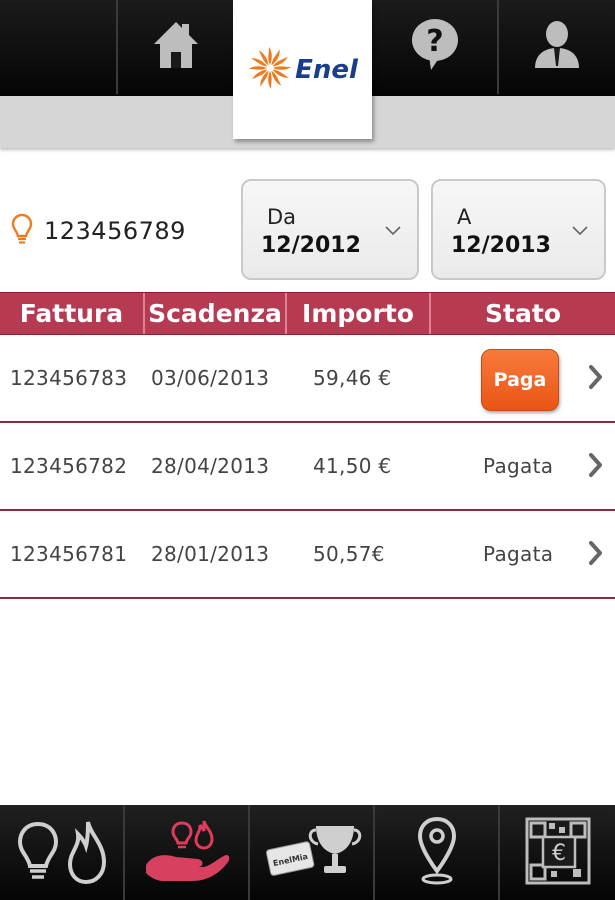 This screenshot has height=900, width=615. What do you see at coordinates (518, 229) in the screenshot?
I see `date-to-dropdown: A 12/2013` at bounding box center [518, 229].